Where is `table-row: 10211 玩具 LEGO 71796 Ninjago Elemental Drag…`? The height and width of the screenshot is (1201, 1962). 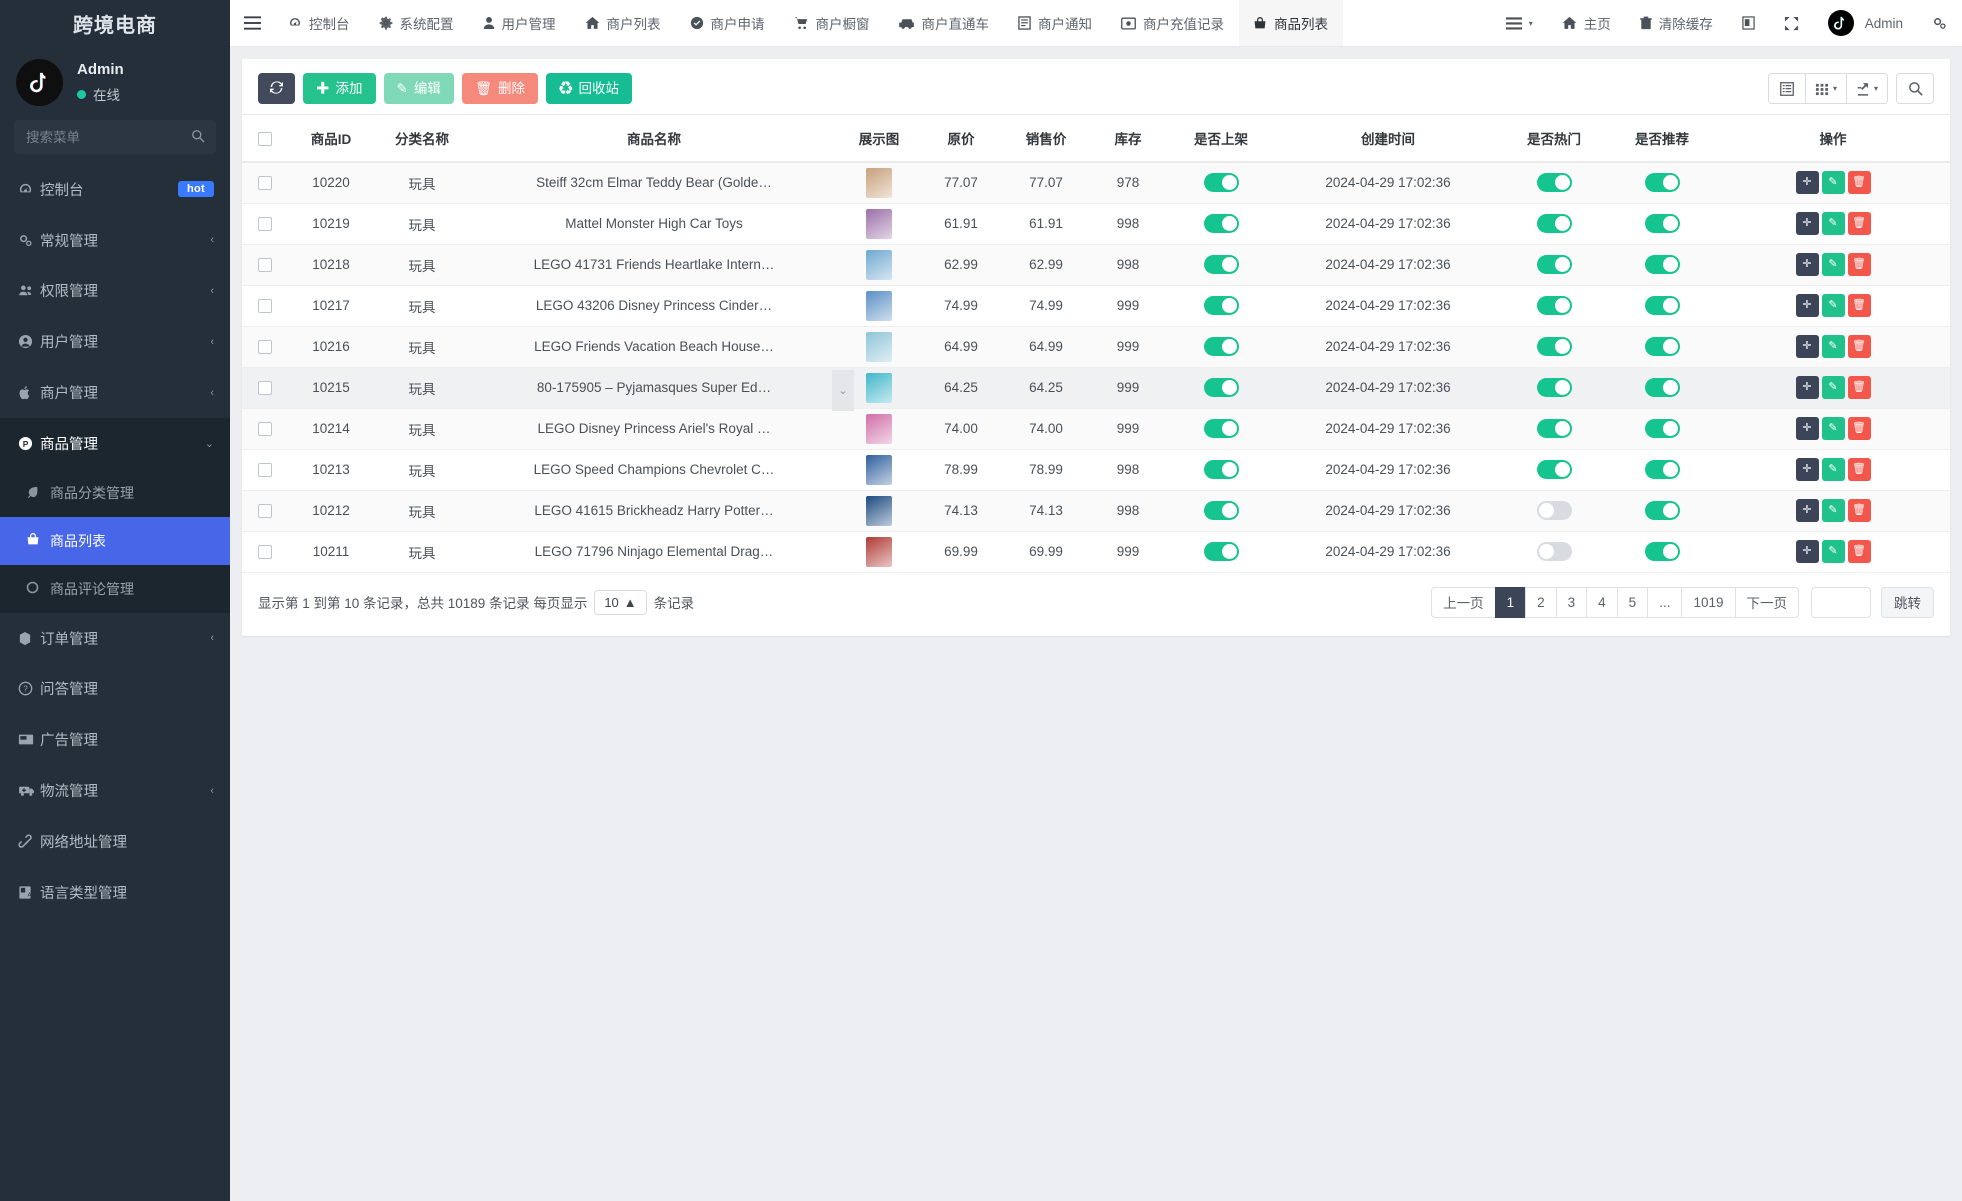
table-row: 10211 玩具 LEGO 71796 Ninjago Elemental Drag… is located at coordinates (1096, 552).